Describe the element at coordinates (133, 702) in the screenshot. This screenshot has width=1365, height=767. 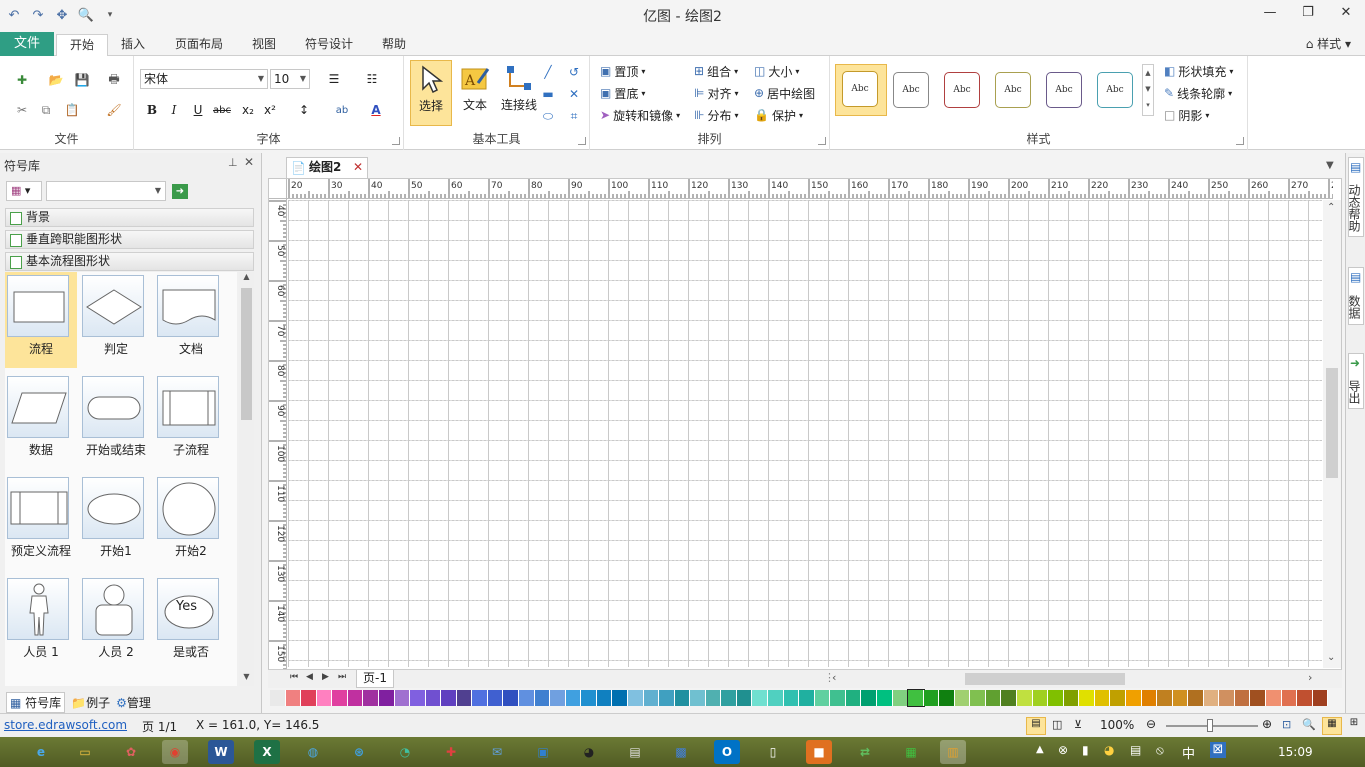
I see `manage-tab: ⚙管理` at that location.